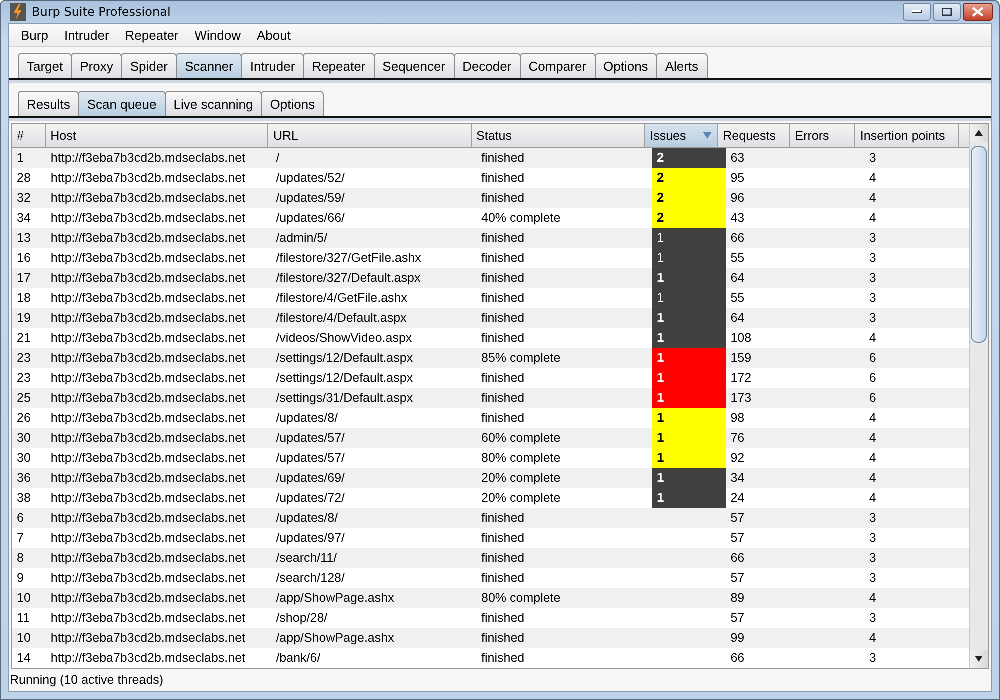 The width and height of the screenshot is (1000, 700). What do you see at coordinates (307, 518) in the screenshot?
I see `table-cell-text: /updates/8/` at bounding box center [307, 518].